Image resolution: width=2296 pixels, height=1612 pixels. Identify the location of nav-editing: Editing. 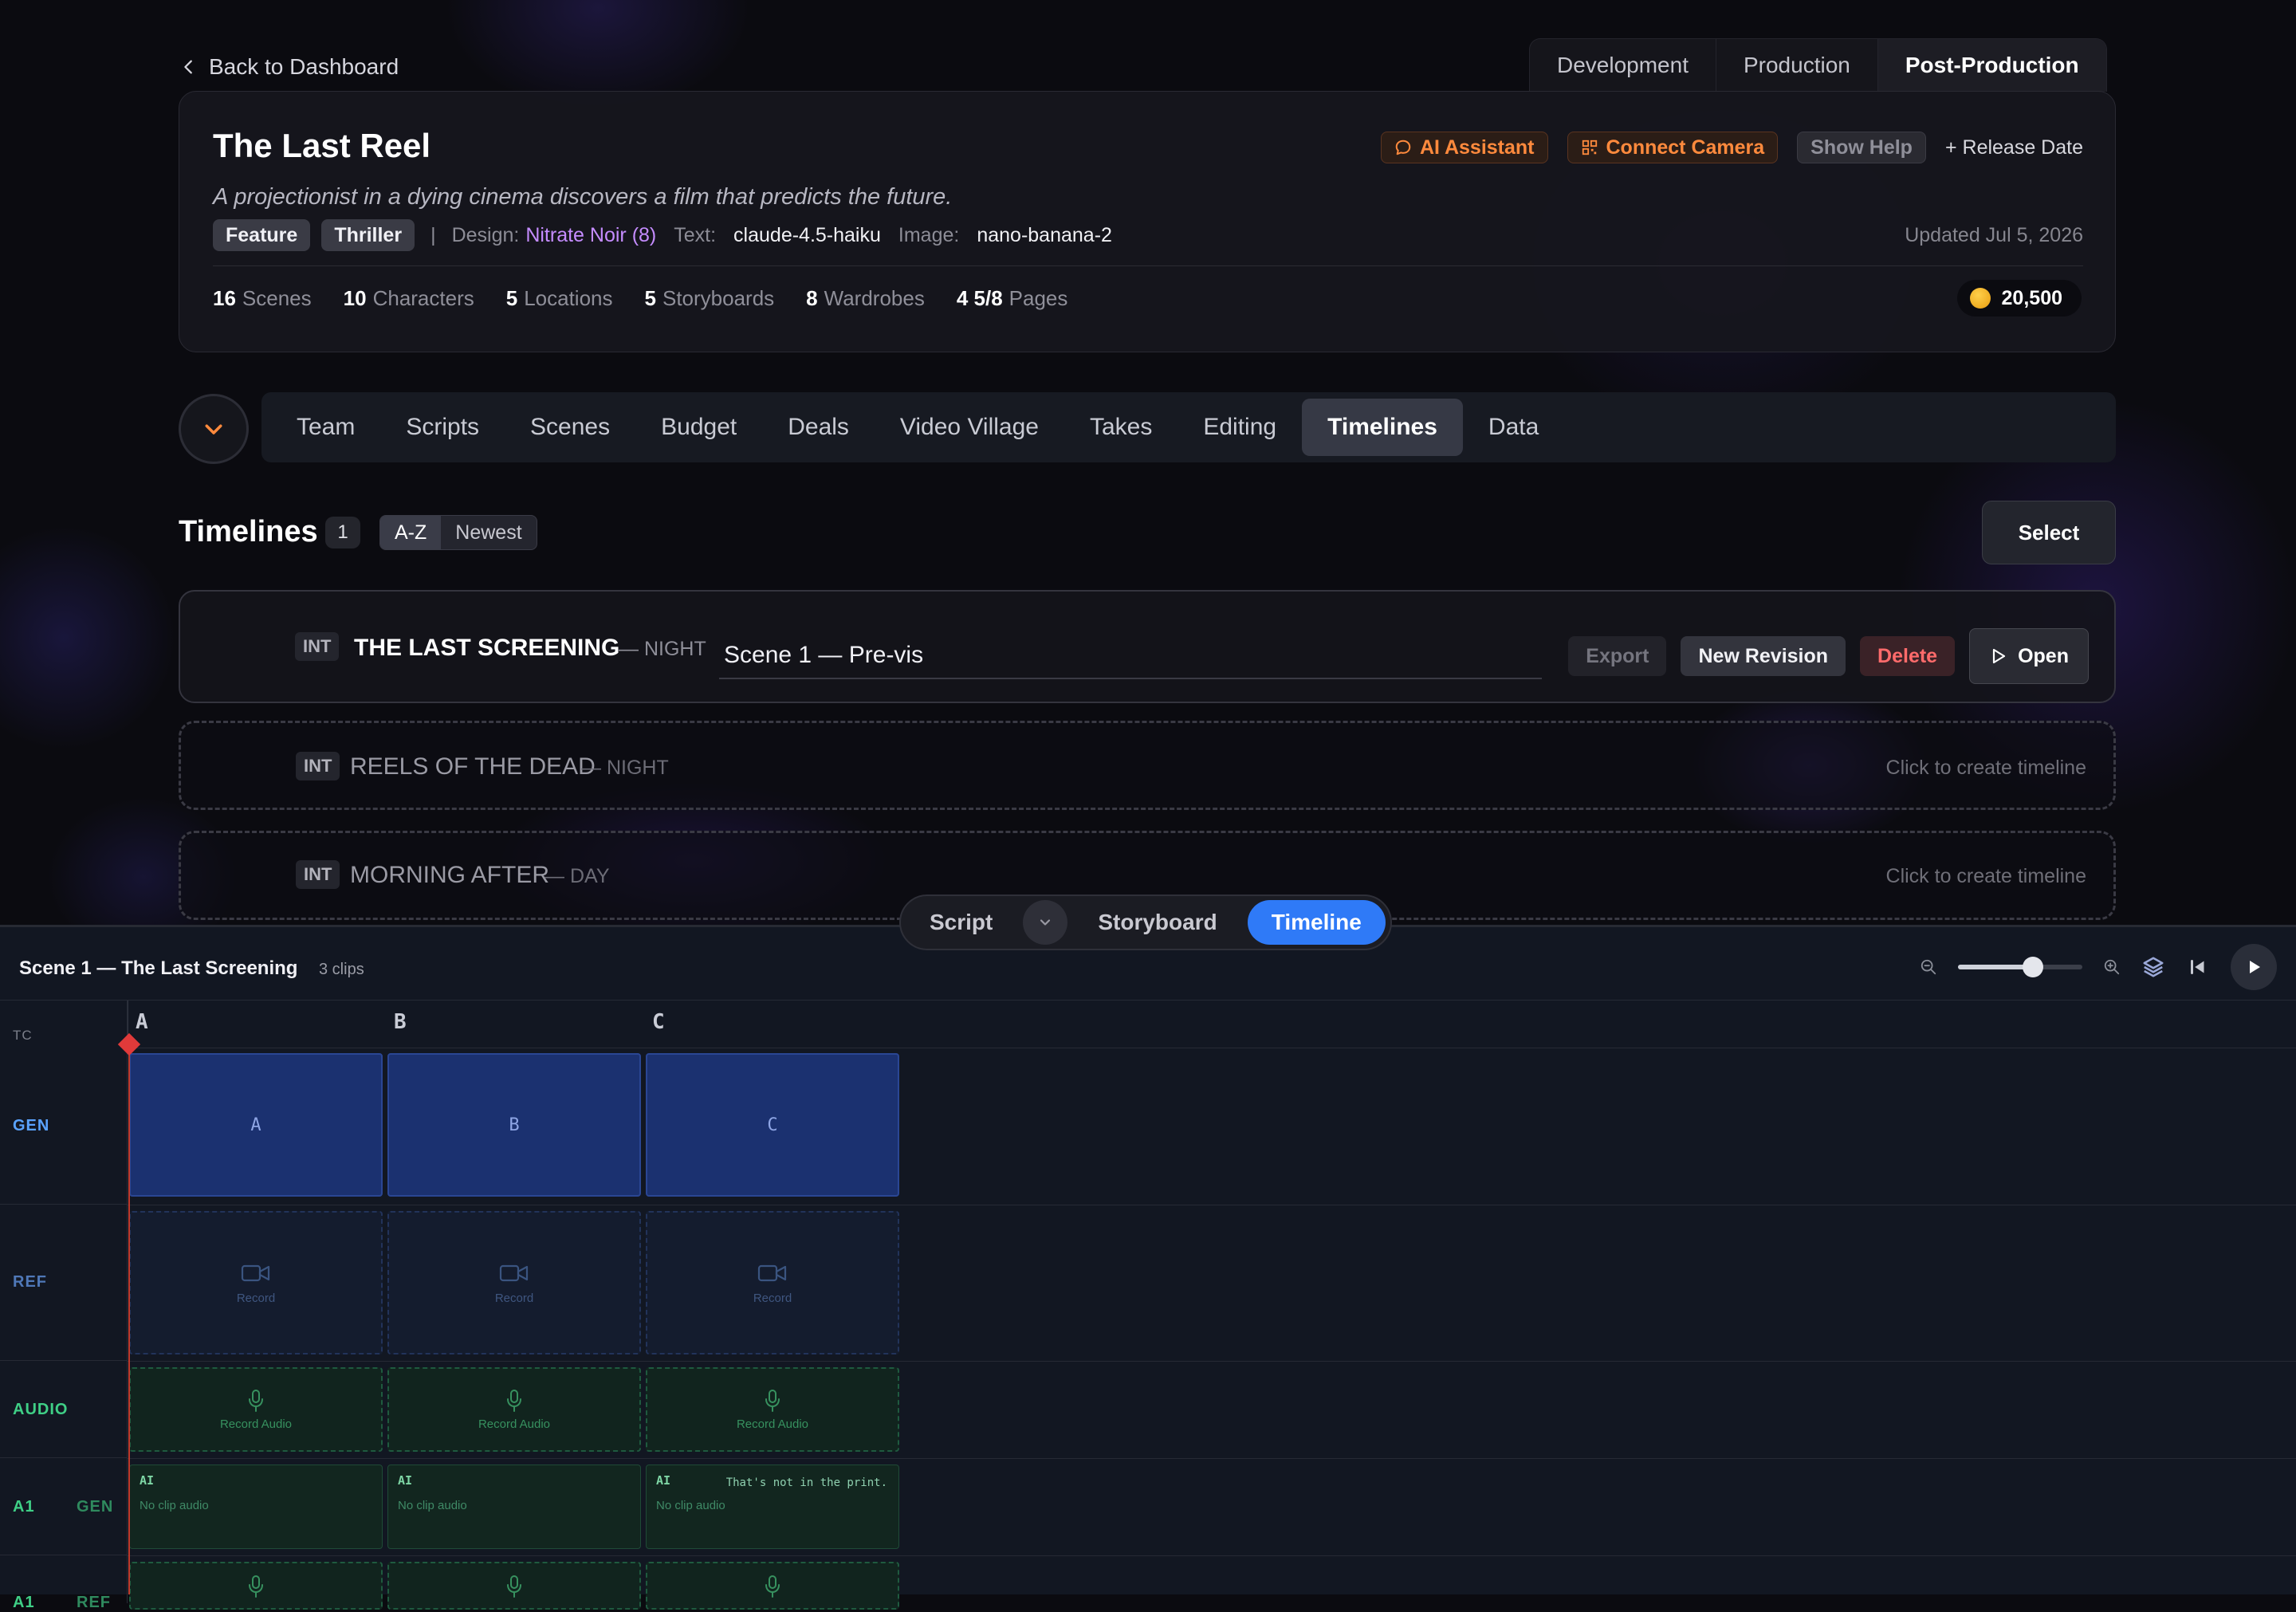
(1239, 427).